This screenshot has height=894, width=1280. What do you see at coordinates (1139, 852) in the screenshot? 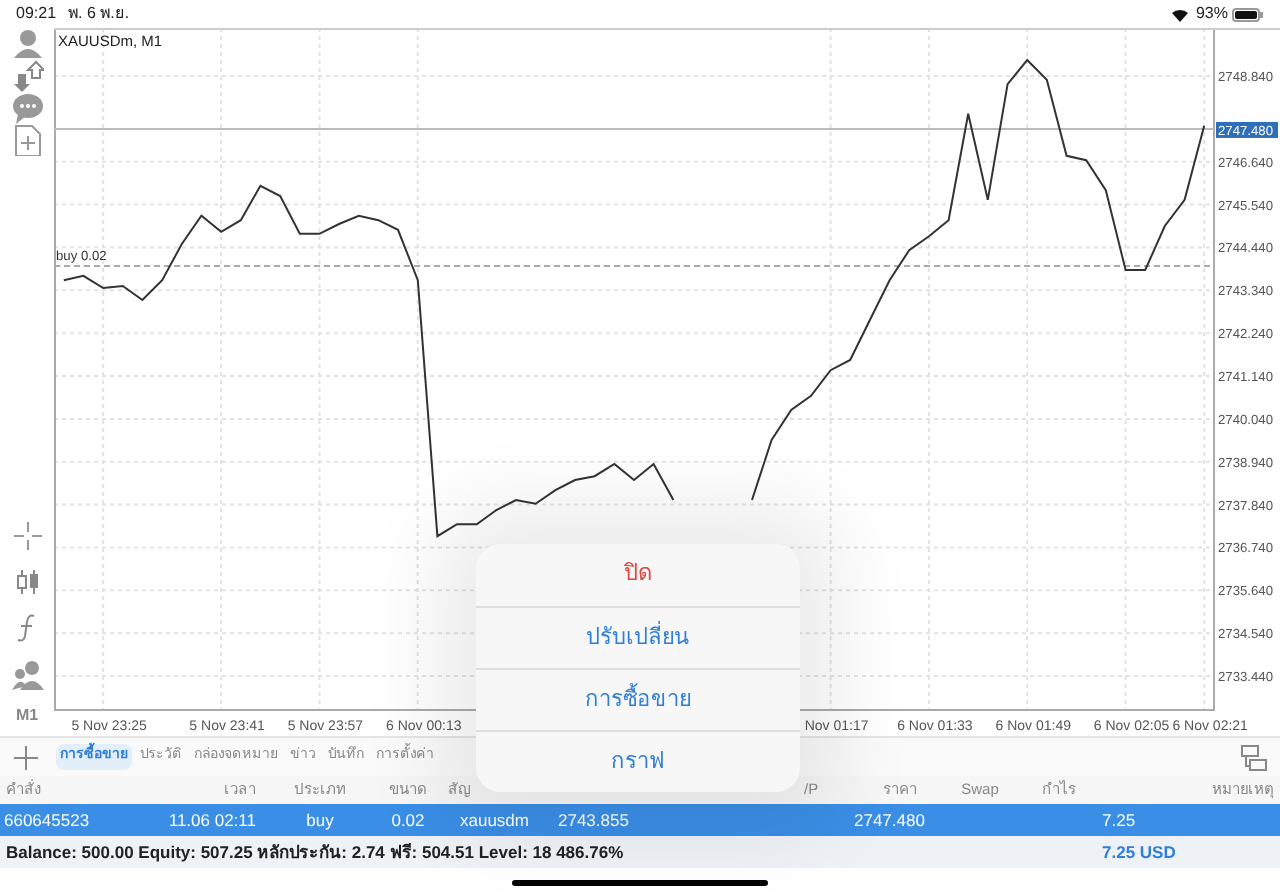
I see `total-profit: 7.25 USD` at bounding box center [1139, 852].